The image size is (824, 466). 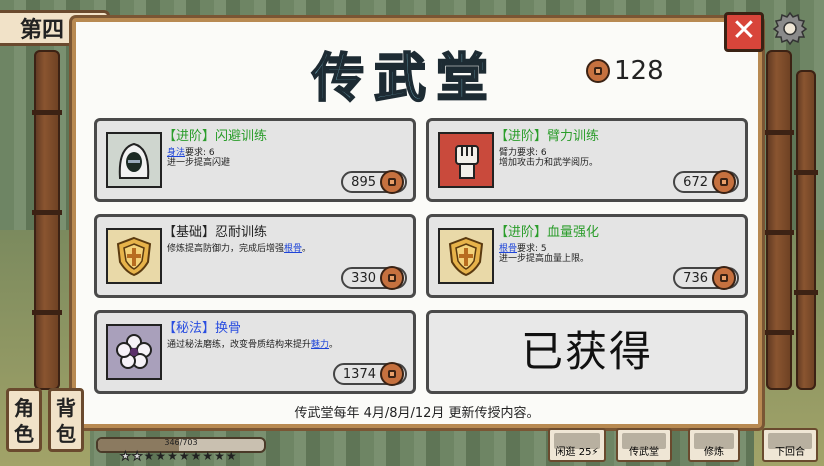 I want to click on attribute-link-gengu: 根骨, so click(x=293, y=249).